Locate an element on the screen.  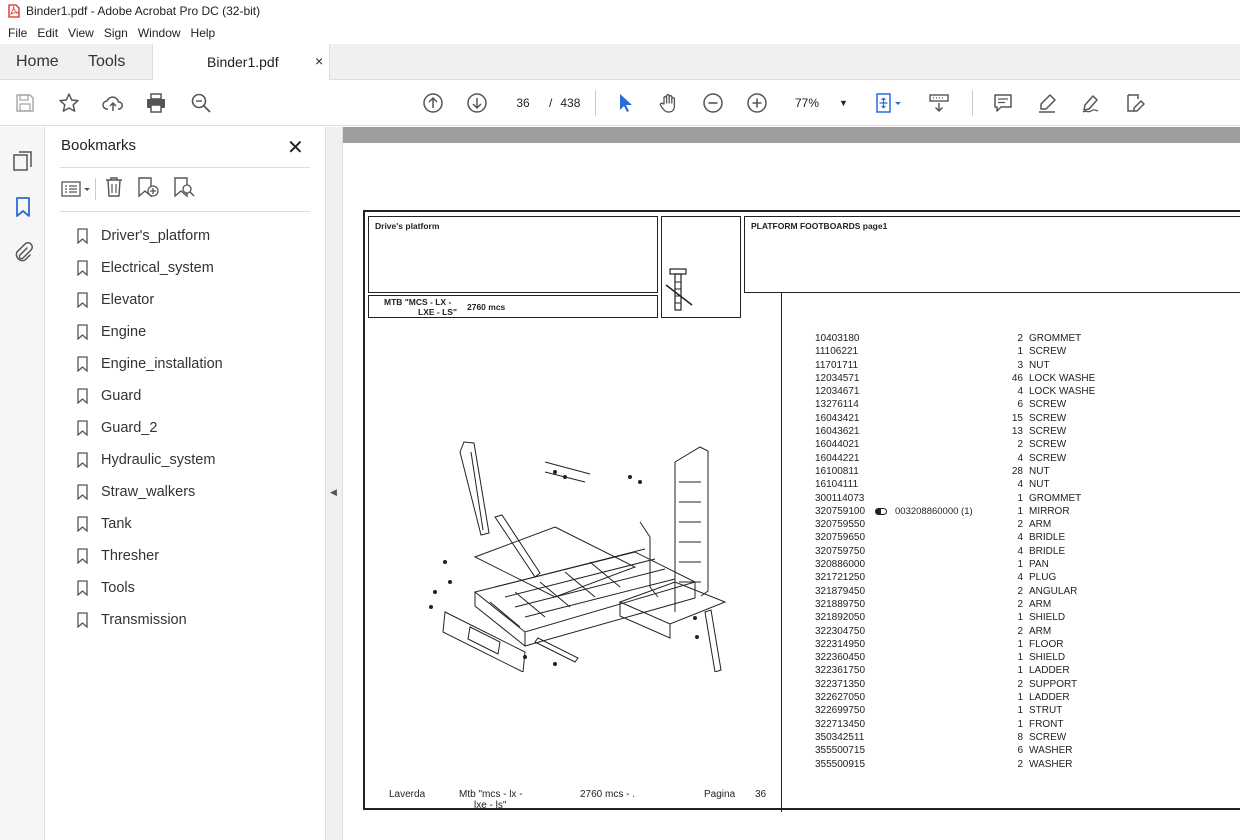
print-icon is located at coordinates (156, 103).